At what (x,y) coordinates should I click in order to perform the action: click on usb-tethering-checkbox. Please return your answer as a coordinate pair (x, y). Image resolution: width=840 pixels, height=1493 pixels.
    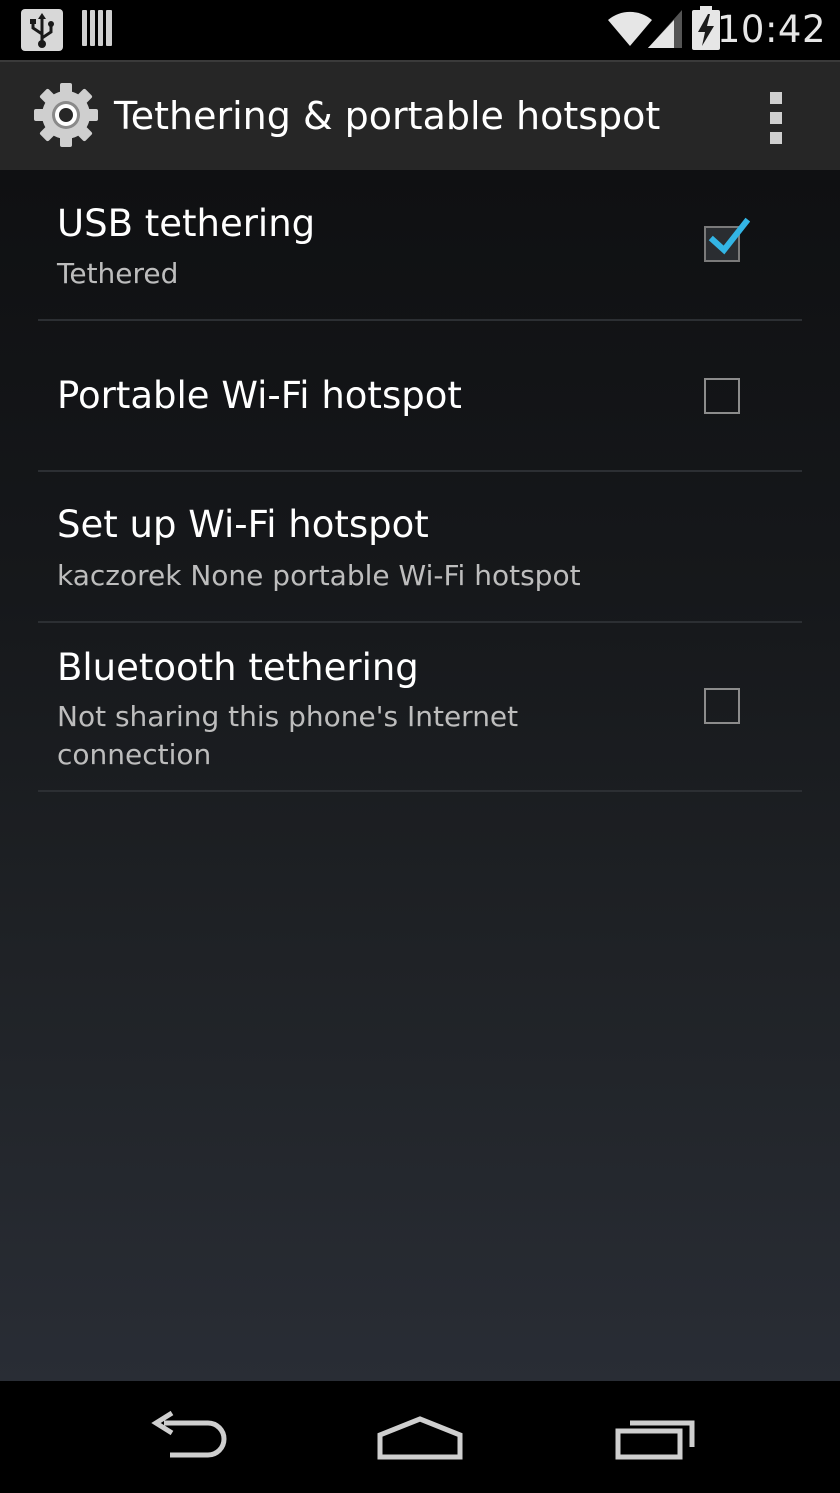
    Looking at the image, I should click on (727, 239).